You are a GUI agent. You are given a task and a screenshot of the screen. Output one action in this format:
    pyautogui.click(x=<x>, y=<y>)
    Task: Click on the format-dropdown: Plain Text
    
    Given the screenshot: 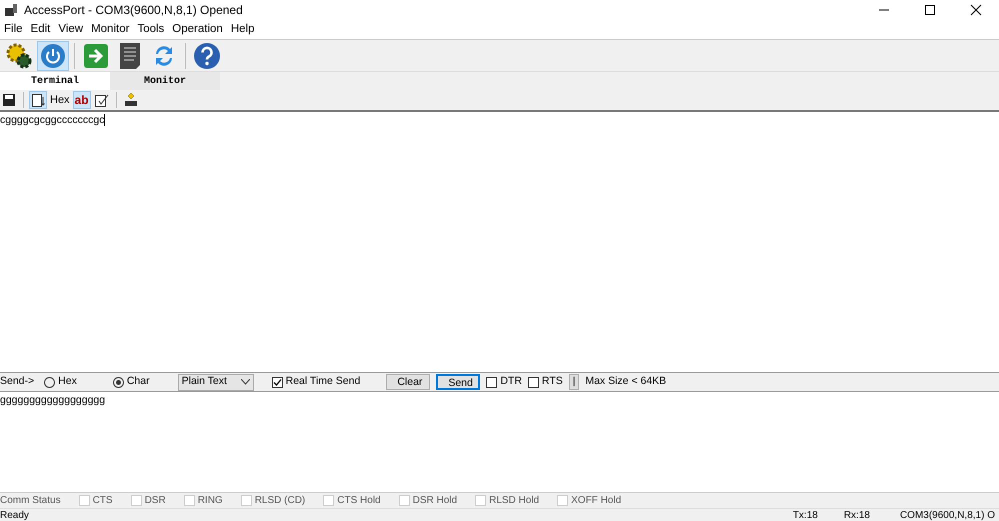 What is the action you would take?
    pyautogui.click(x=216, y=382)
    